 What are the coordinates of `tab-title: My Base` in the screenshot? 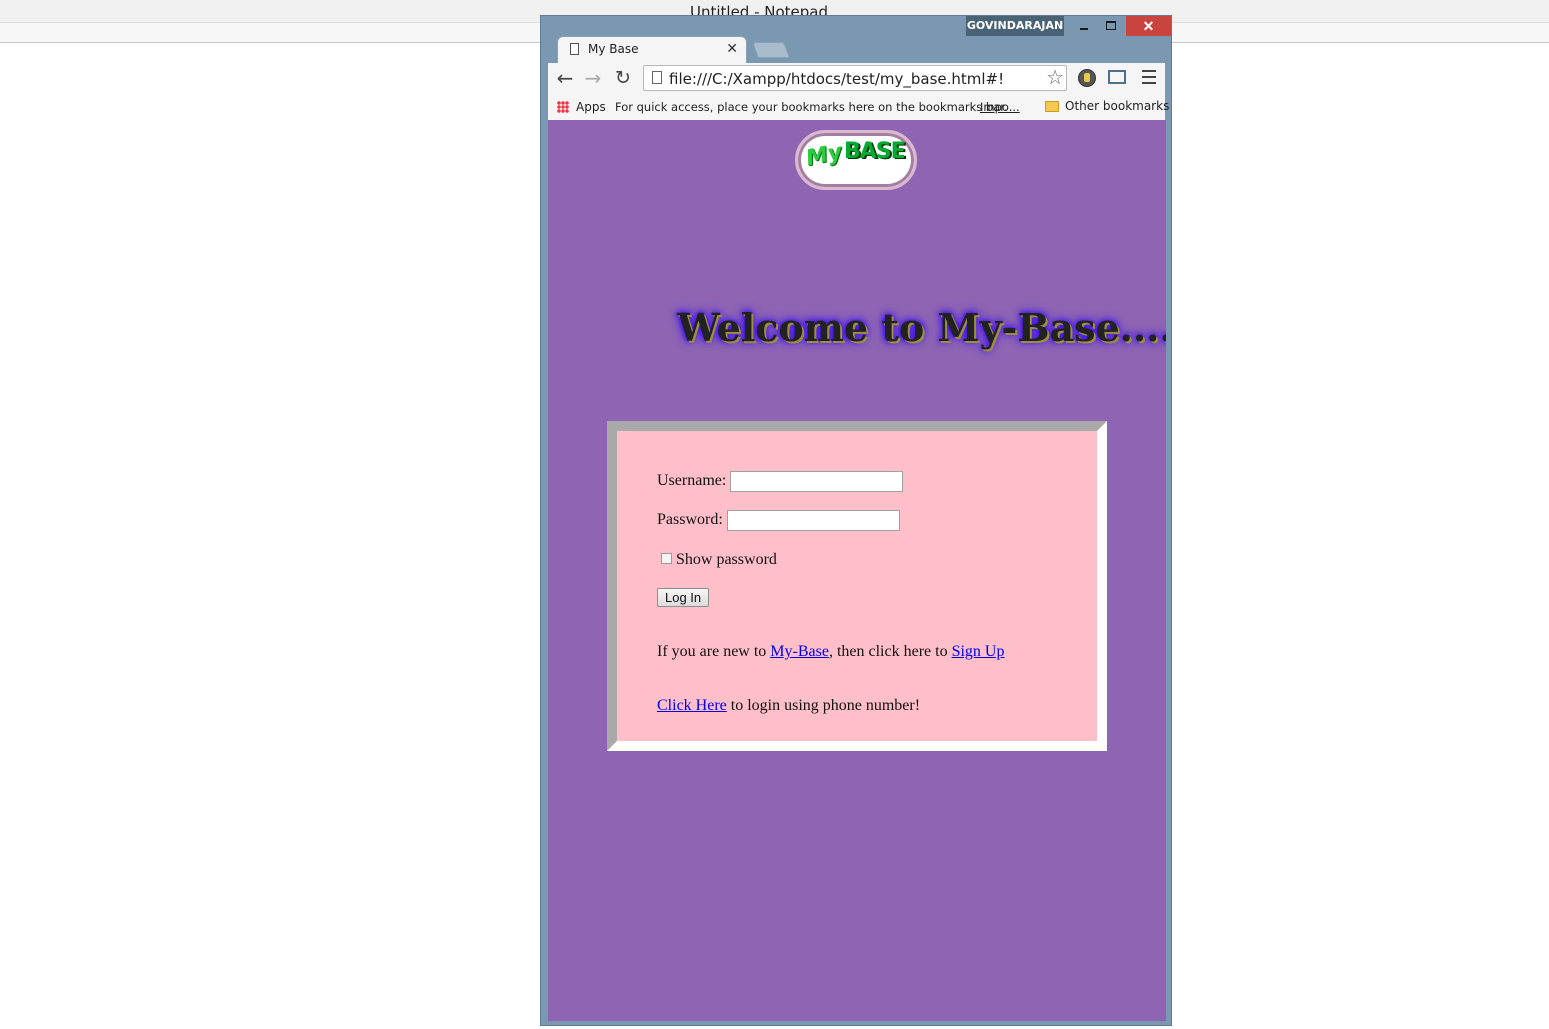 It's located at (613, 49).